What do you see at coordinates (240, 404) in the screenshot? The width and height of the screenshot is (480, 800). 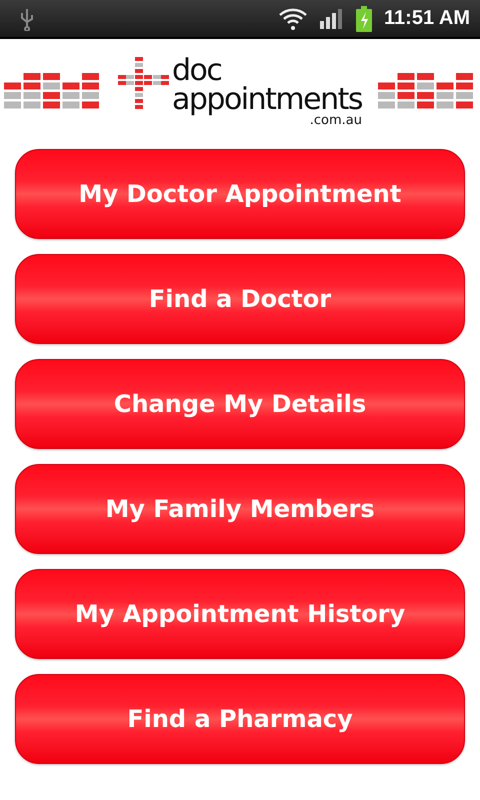 I see `menu-button: Change My Details` at bounding box center [240, 404].